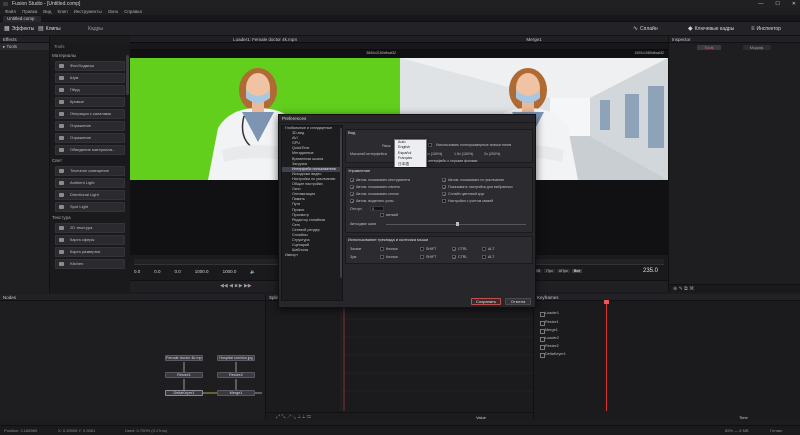  Describe the element at coordinates (62, 11) in the screenshot. I see `menu-clip: Клип` at that location.